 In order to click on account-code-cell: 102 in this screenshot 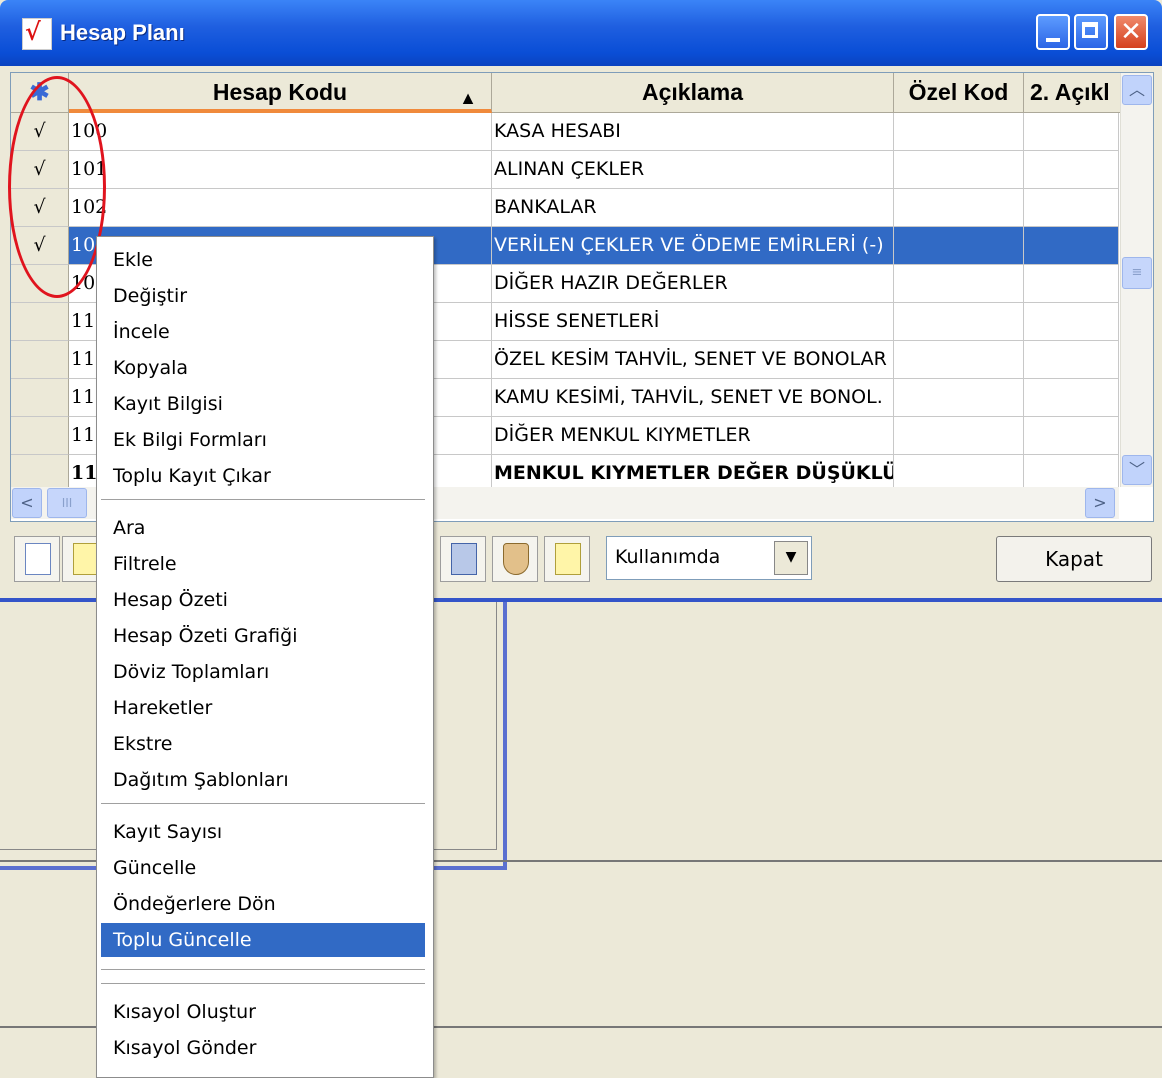, I will do `click(280, 208)`.